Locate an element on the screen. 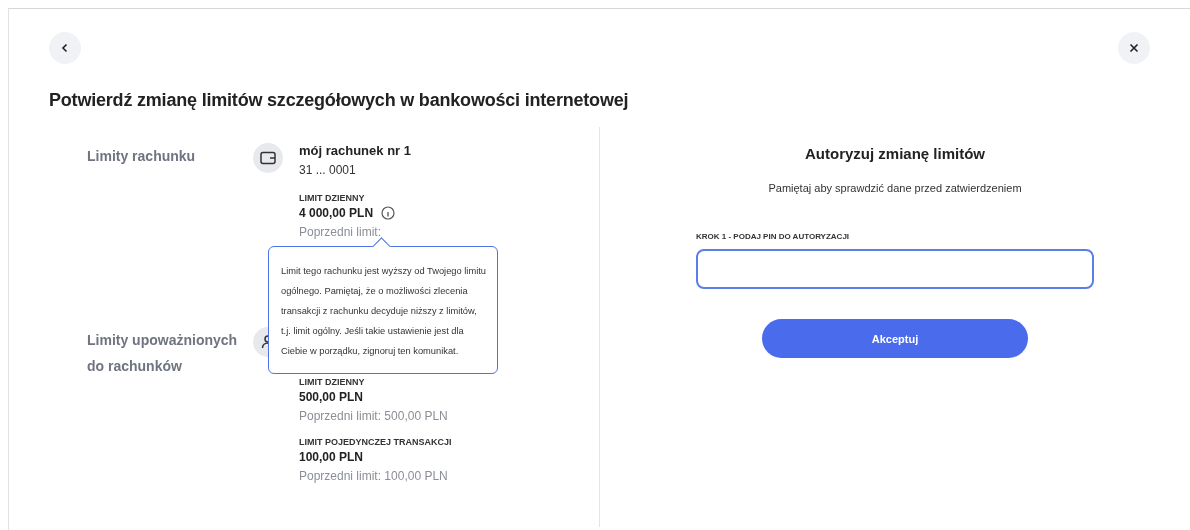 This screenshot has height=530, width=1190. close-button is located at coordinates (1134, 48).